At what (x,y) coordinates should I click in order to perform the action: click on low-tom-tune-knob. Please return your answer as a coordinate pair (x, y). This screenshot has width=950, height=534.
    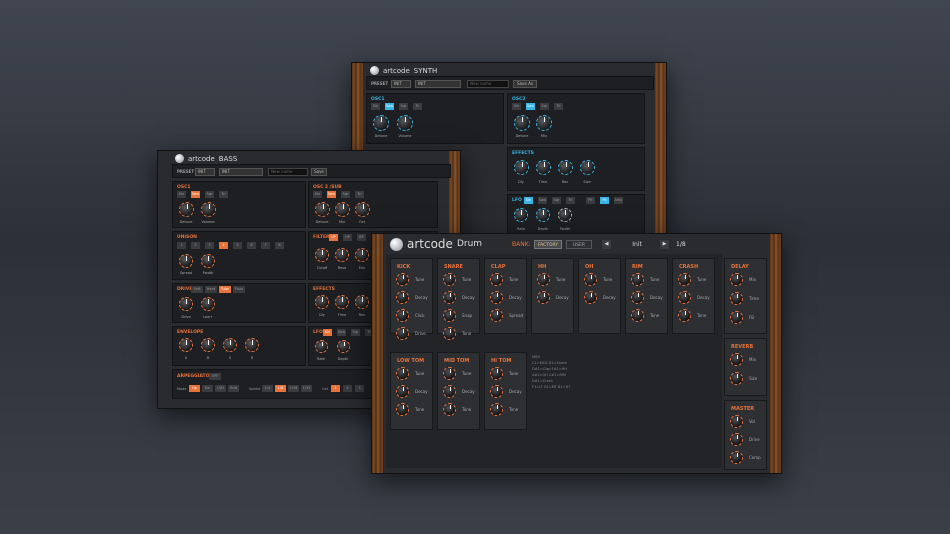
    Looking at the image, I should click on (402, 373).